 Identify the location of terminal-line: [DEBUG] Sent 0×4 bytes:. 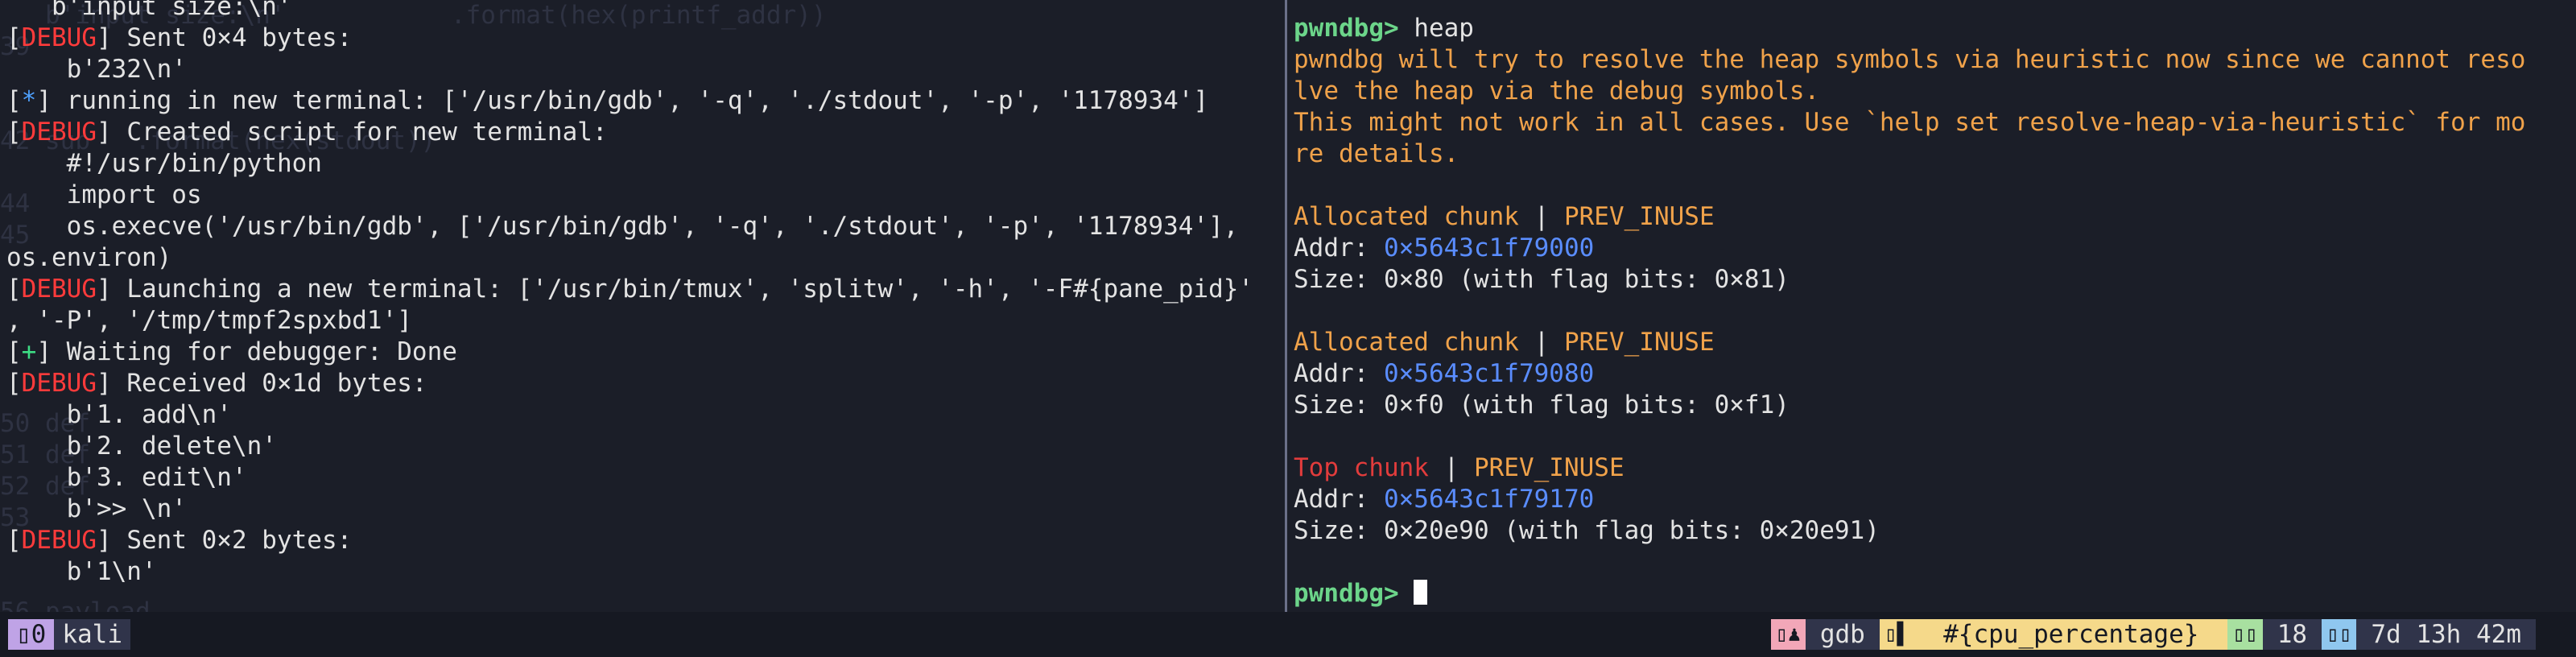
(642, 38).